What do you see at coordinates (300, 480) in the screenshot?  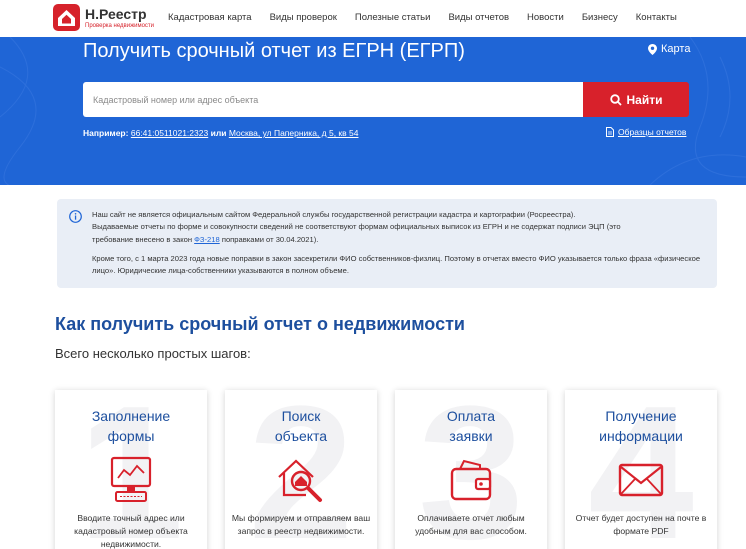 I see `house-search-icon` at bounding box center [300, 480].